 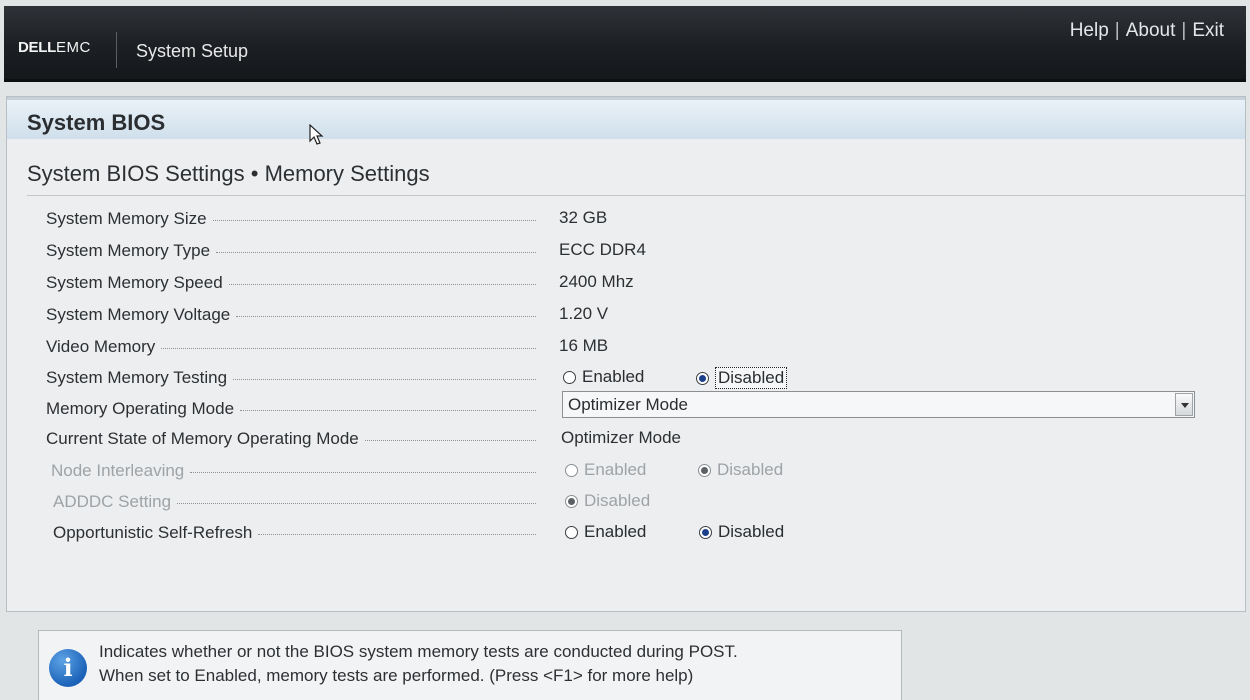 What do you see at coordinates (628, 404) in the screenshot?
I see `select-value: Optimizer Mode` at bounding box center [628, 404].